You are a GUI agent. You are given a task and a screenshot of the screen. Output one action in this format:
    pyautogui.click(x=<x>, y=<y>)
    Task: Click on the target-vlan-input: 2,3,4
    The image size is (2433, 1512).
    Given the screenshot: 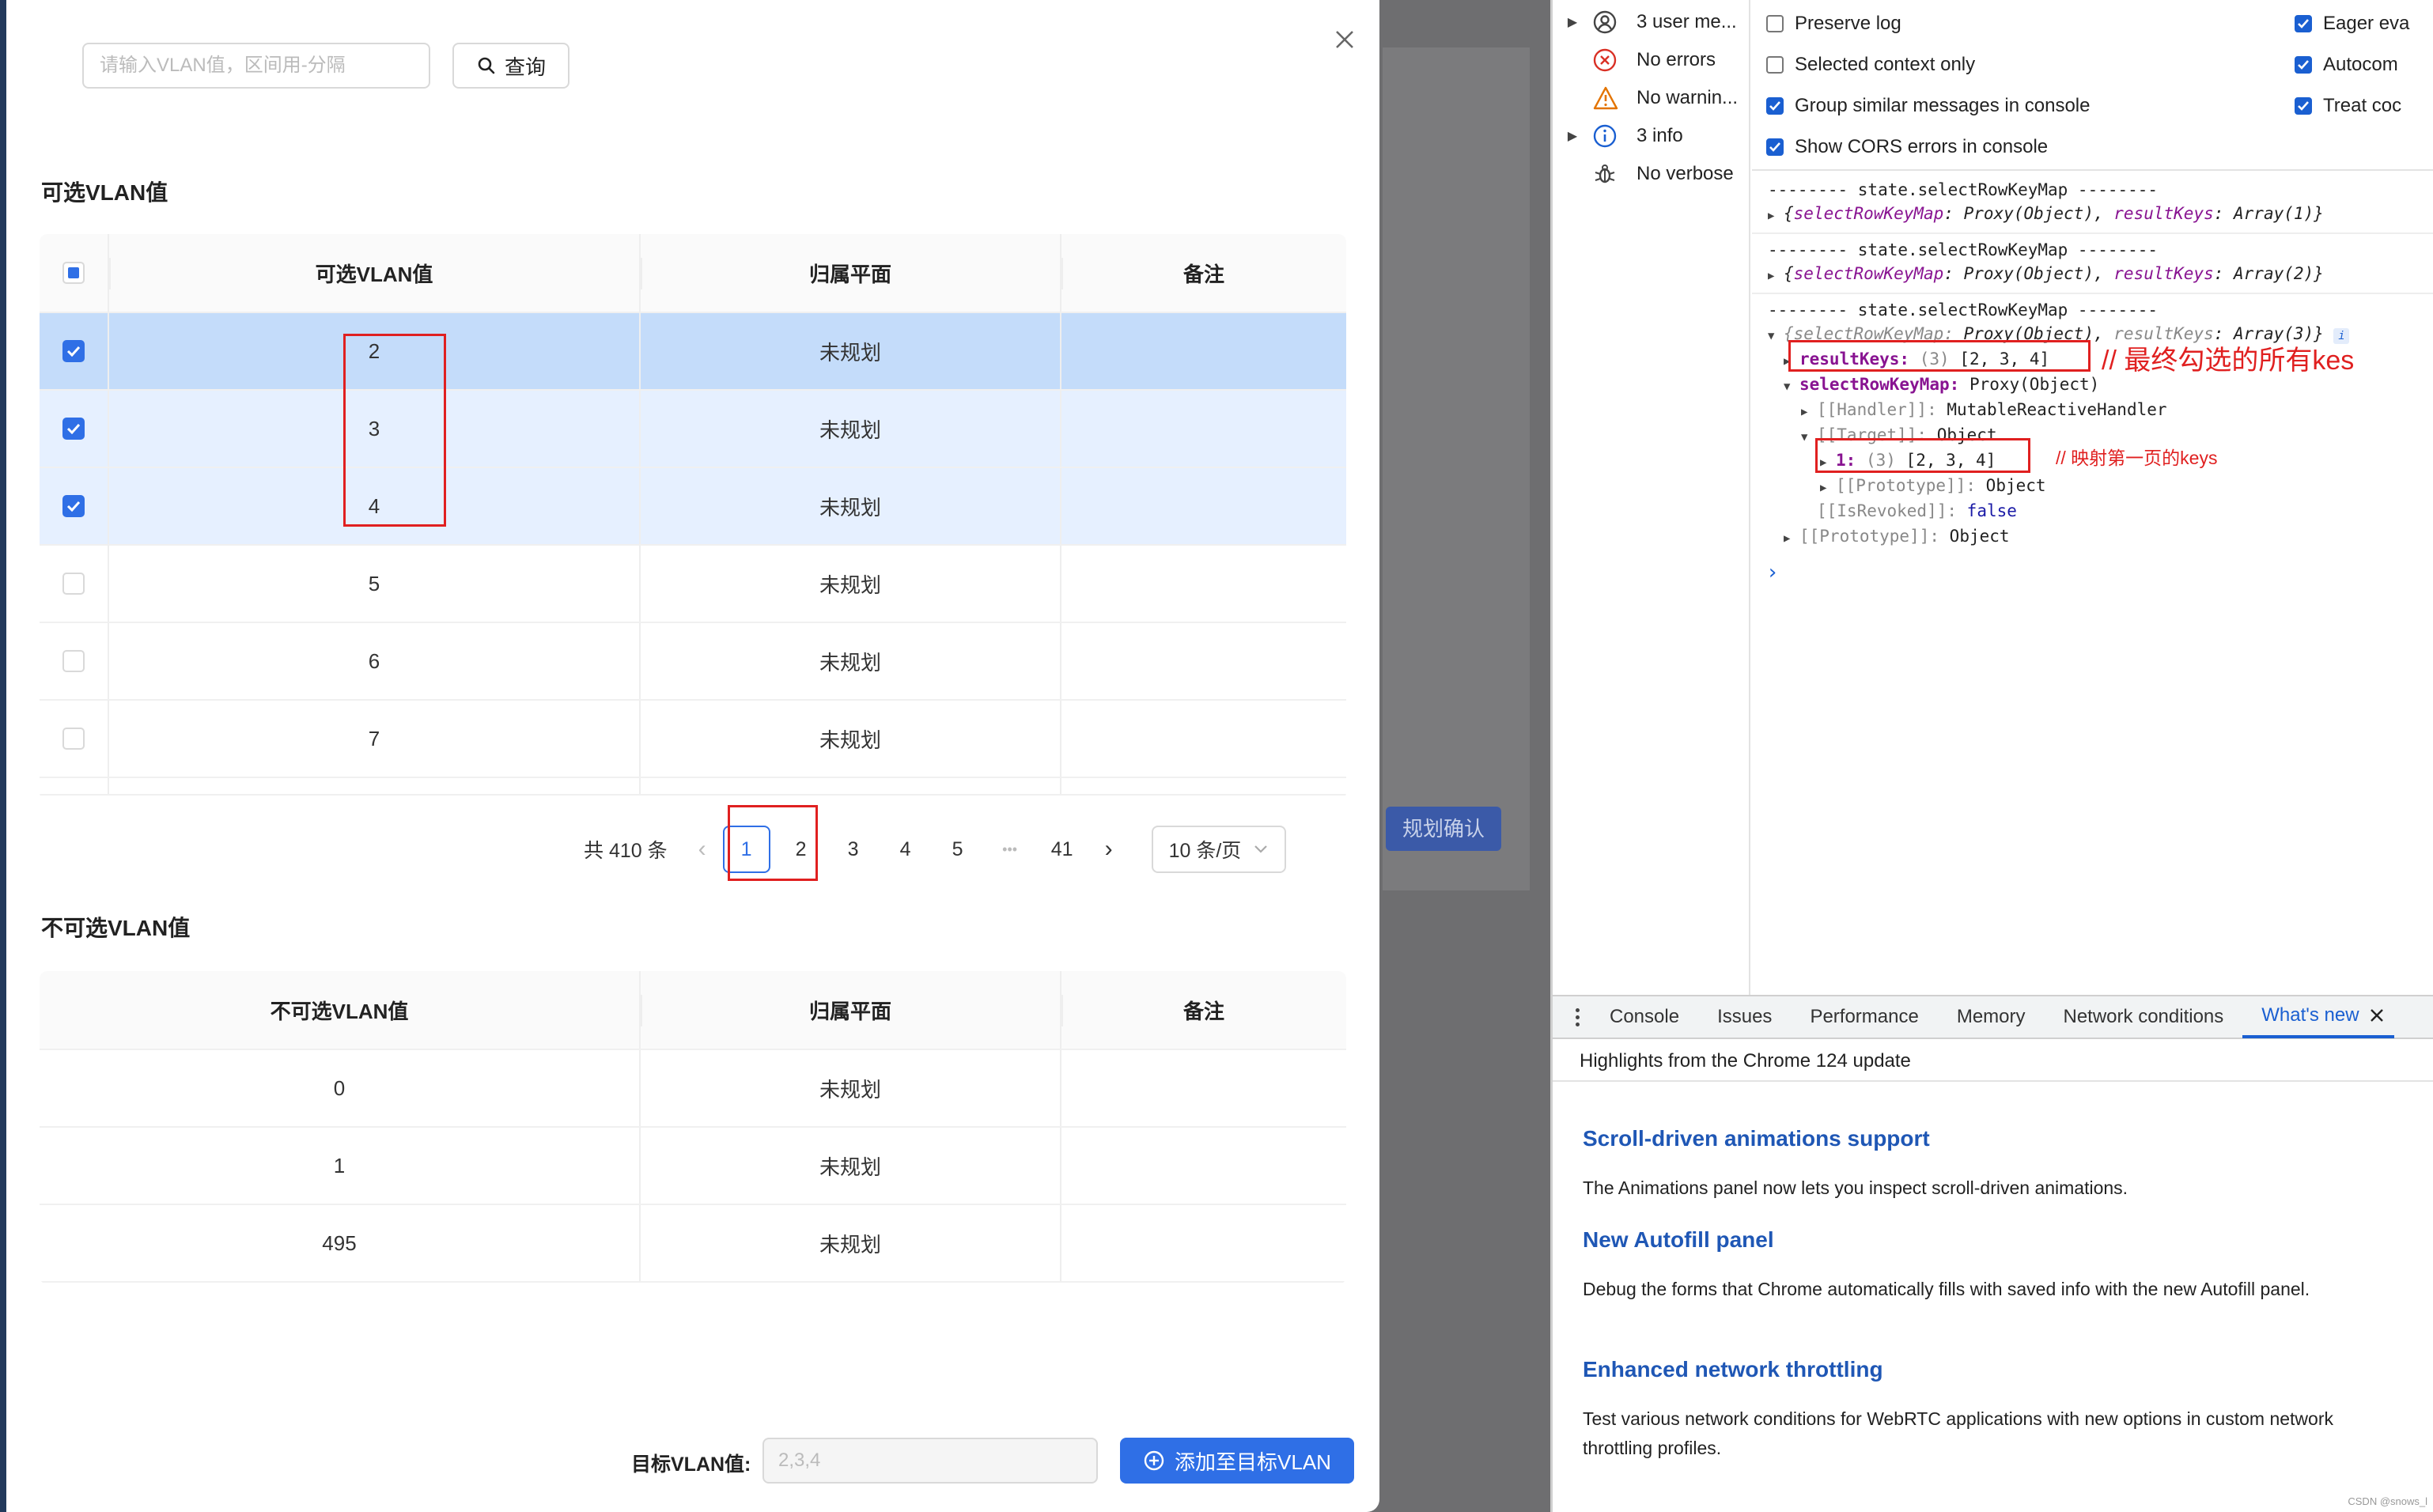 What is the action you would take?
    pyautogui.click(x=930, y=1461)
    